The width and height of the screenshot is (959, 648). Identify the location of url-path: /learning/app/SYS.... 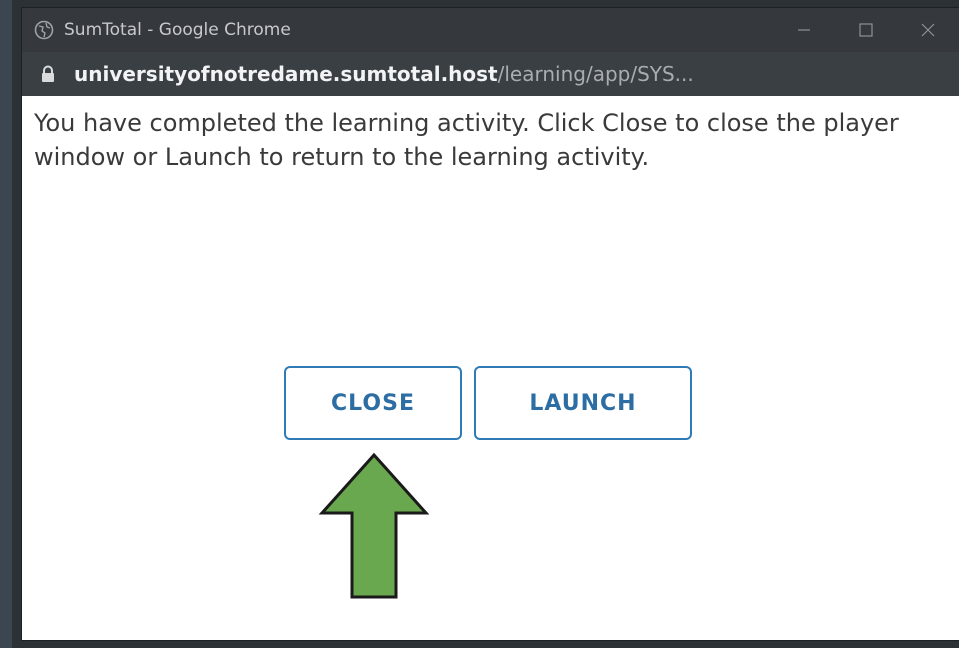
(595, 74).